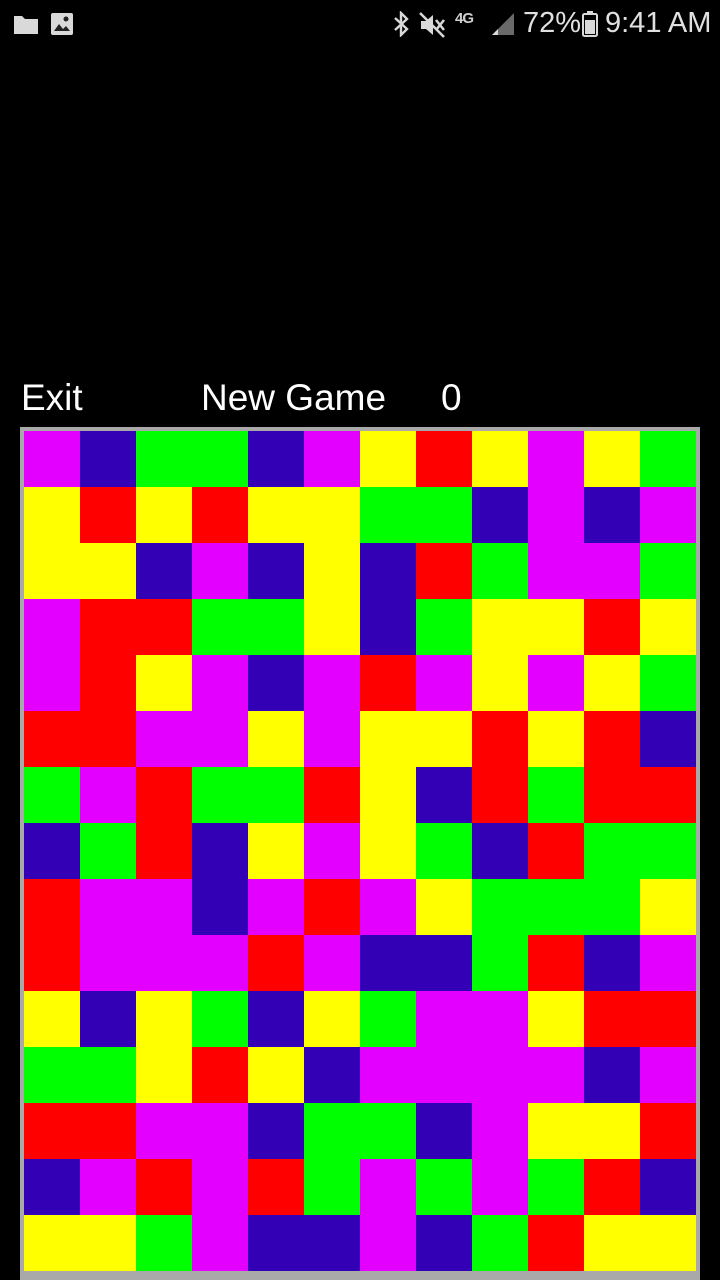  What do you see at coordinates (52, 398) in the screenshot?
I see `exit-button: Exit` at bounding box center [52, 398].